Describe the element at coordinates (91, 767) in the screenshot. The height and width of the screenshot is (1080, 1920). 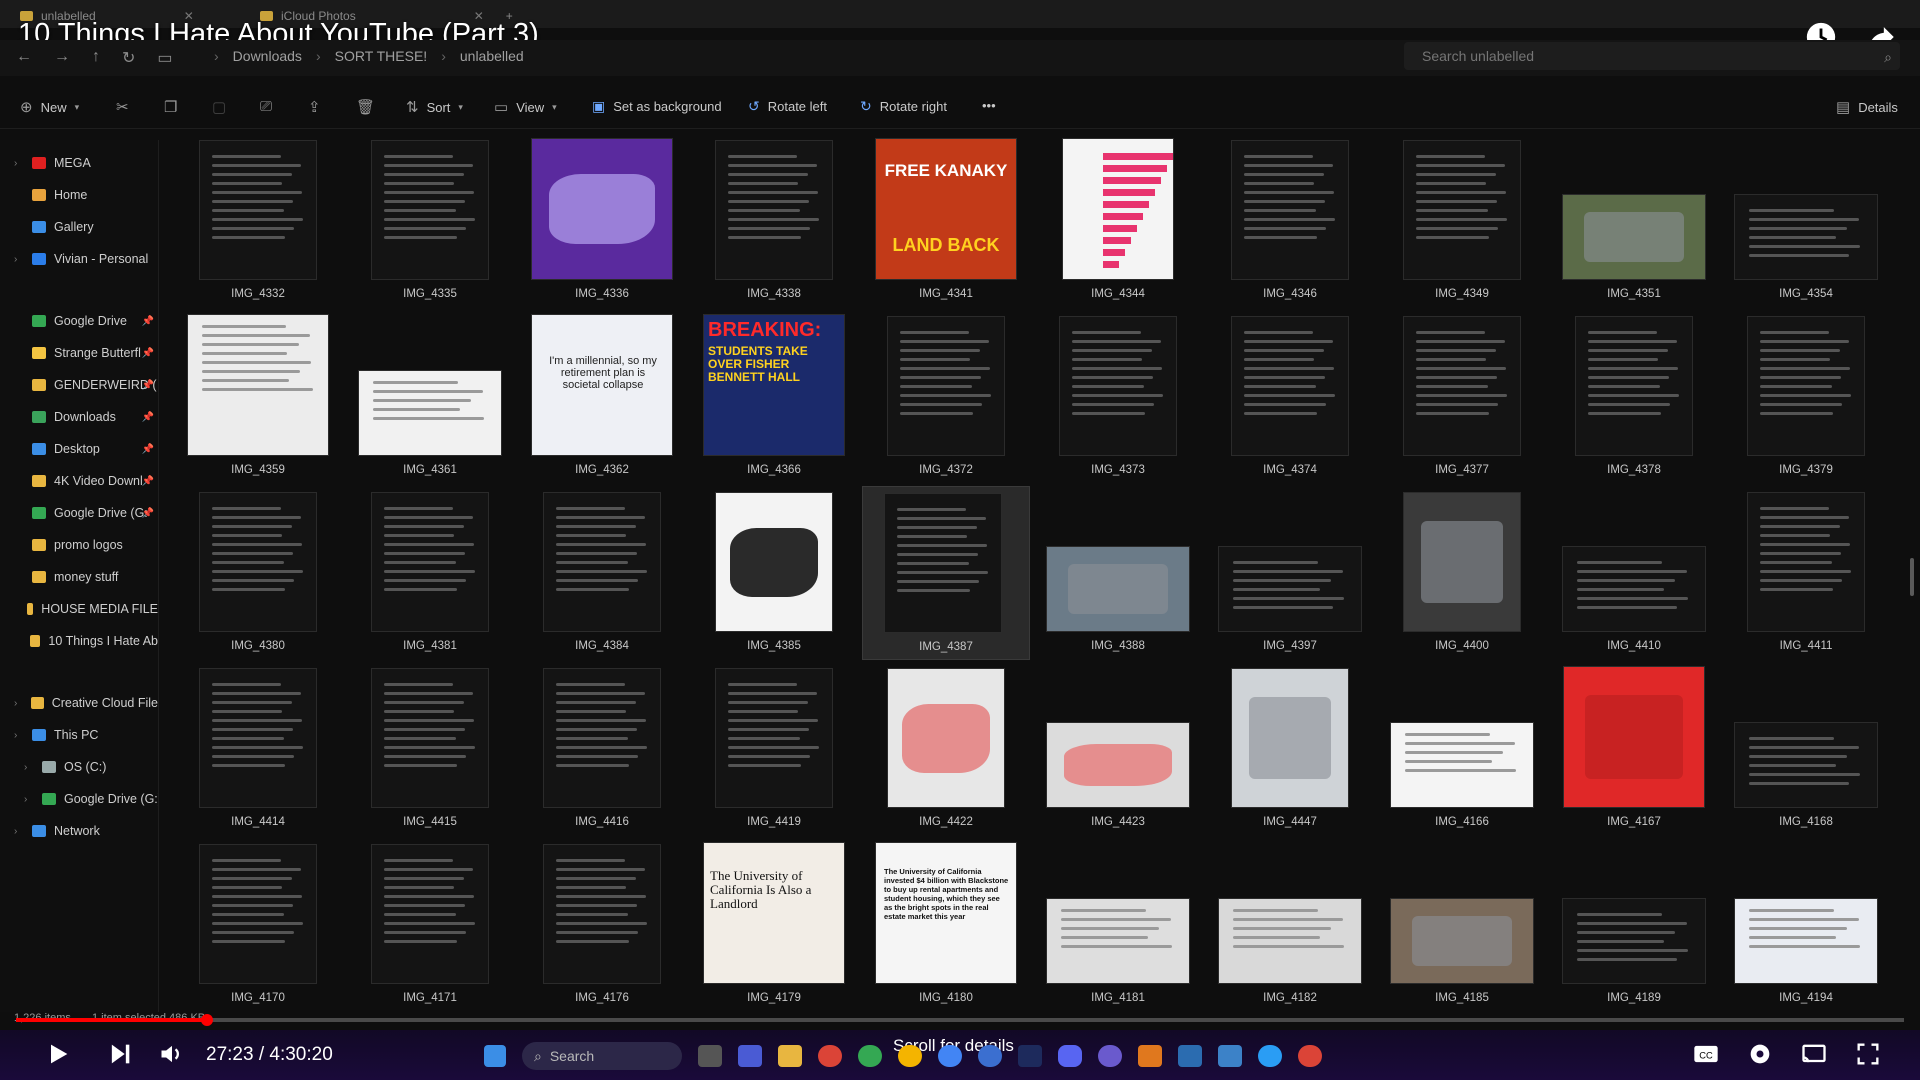
I see `sidebar-item: › OS (C:)` at that location.